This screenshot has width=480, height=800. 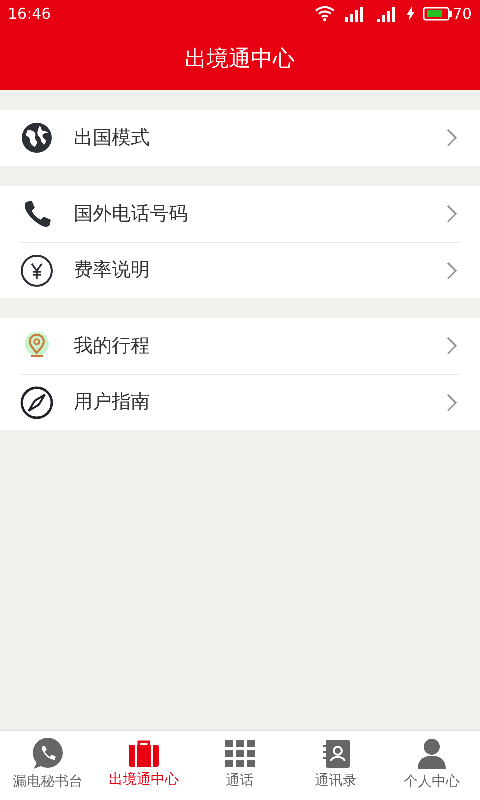 I want to click on yen-icon, so click(x=37, y=271).